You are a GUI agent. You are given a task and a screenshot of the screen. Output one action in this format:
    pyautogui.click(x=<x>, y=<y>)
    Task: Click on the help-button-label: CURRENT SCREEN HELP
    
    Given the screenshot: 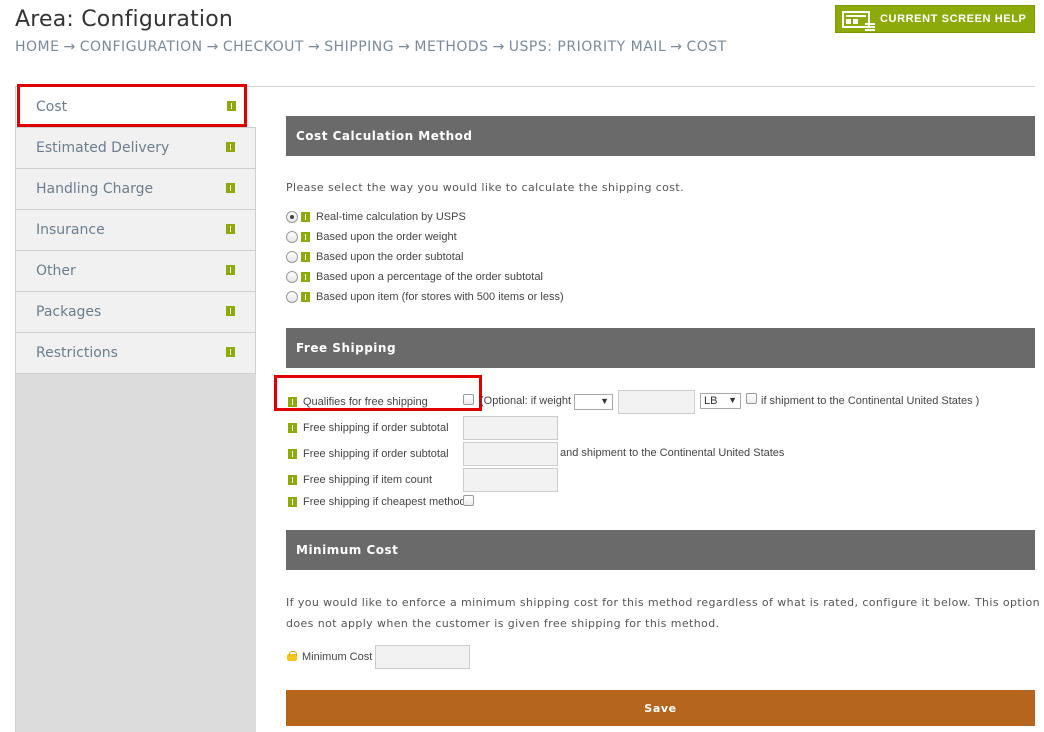 What is the action you would take?
    pyautogui.click(x=953, y=19)
    